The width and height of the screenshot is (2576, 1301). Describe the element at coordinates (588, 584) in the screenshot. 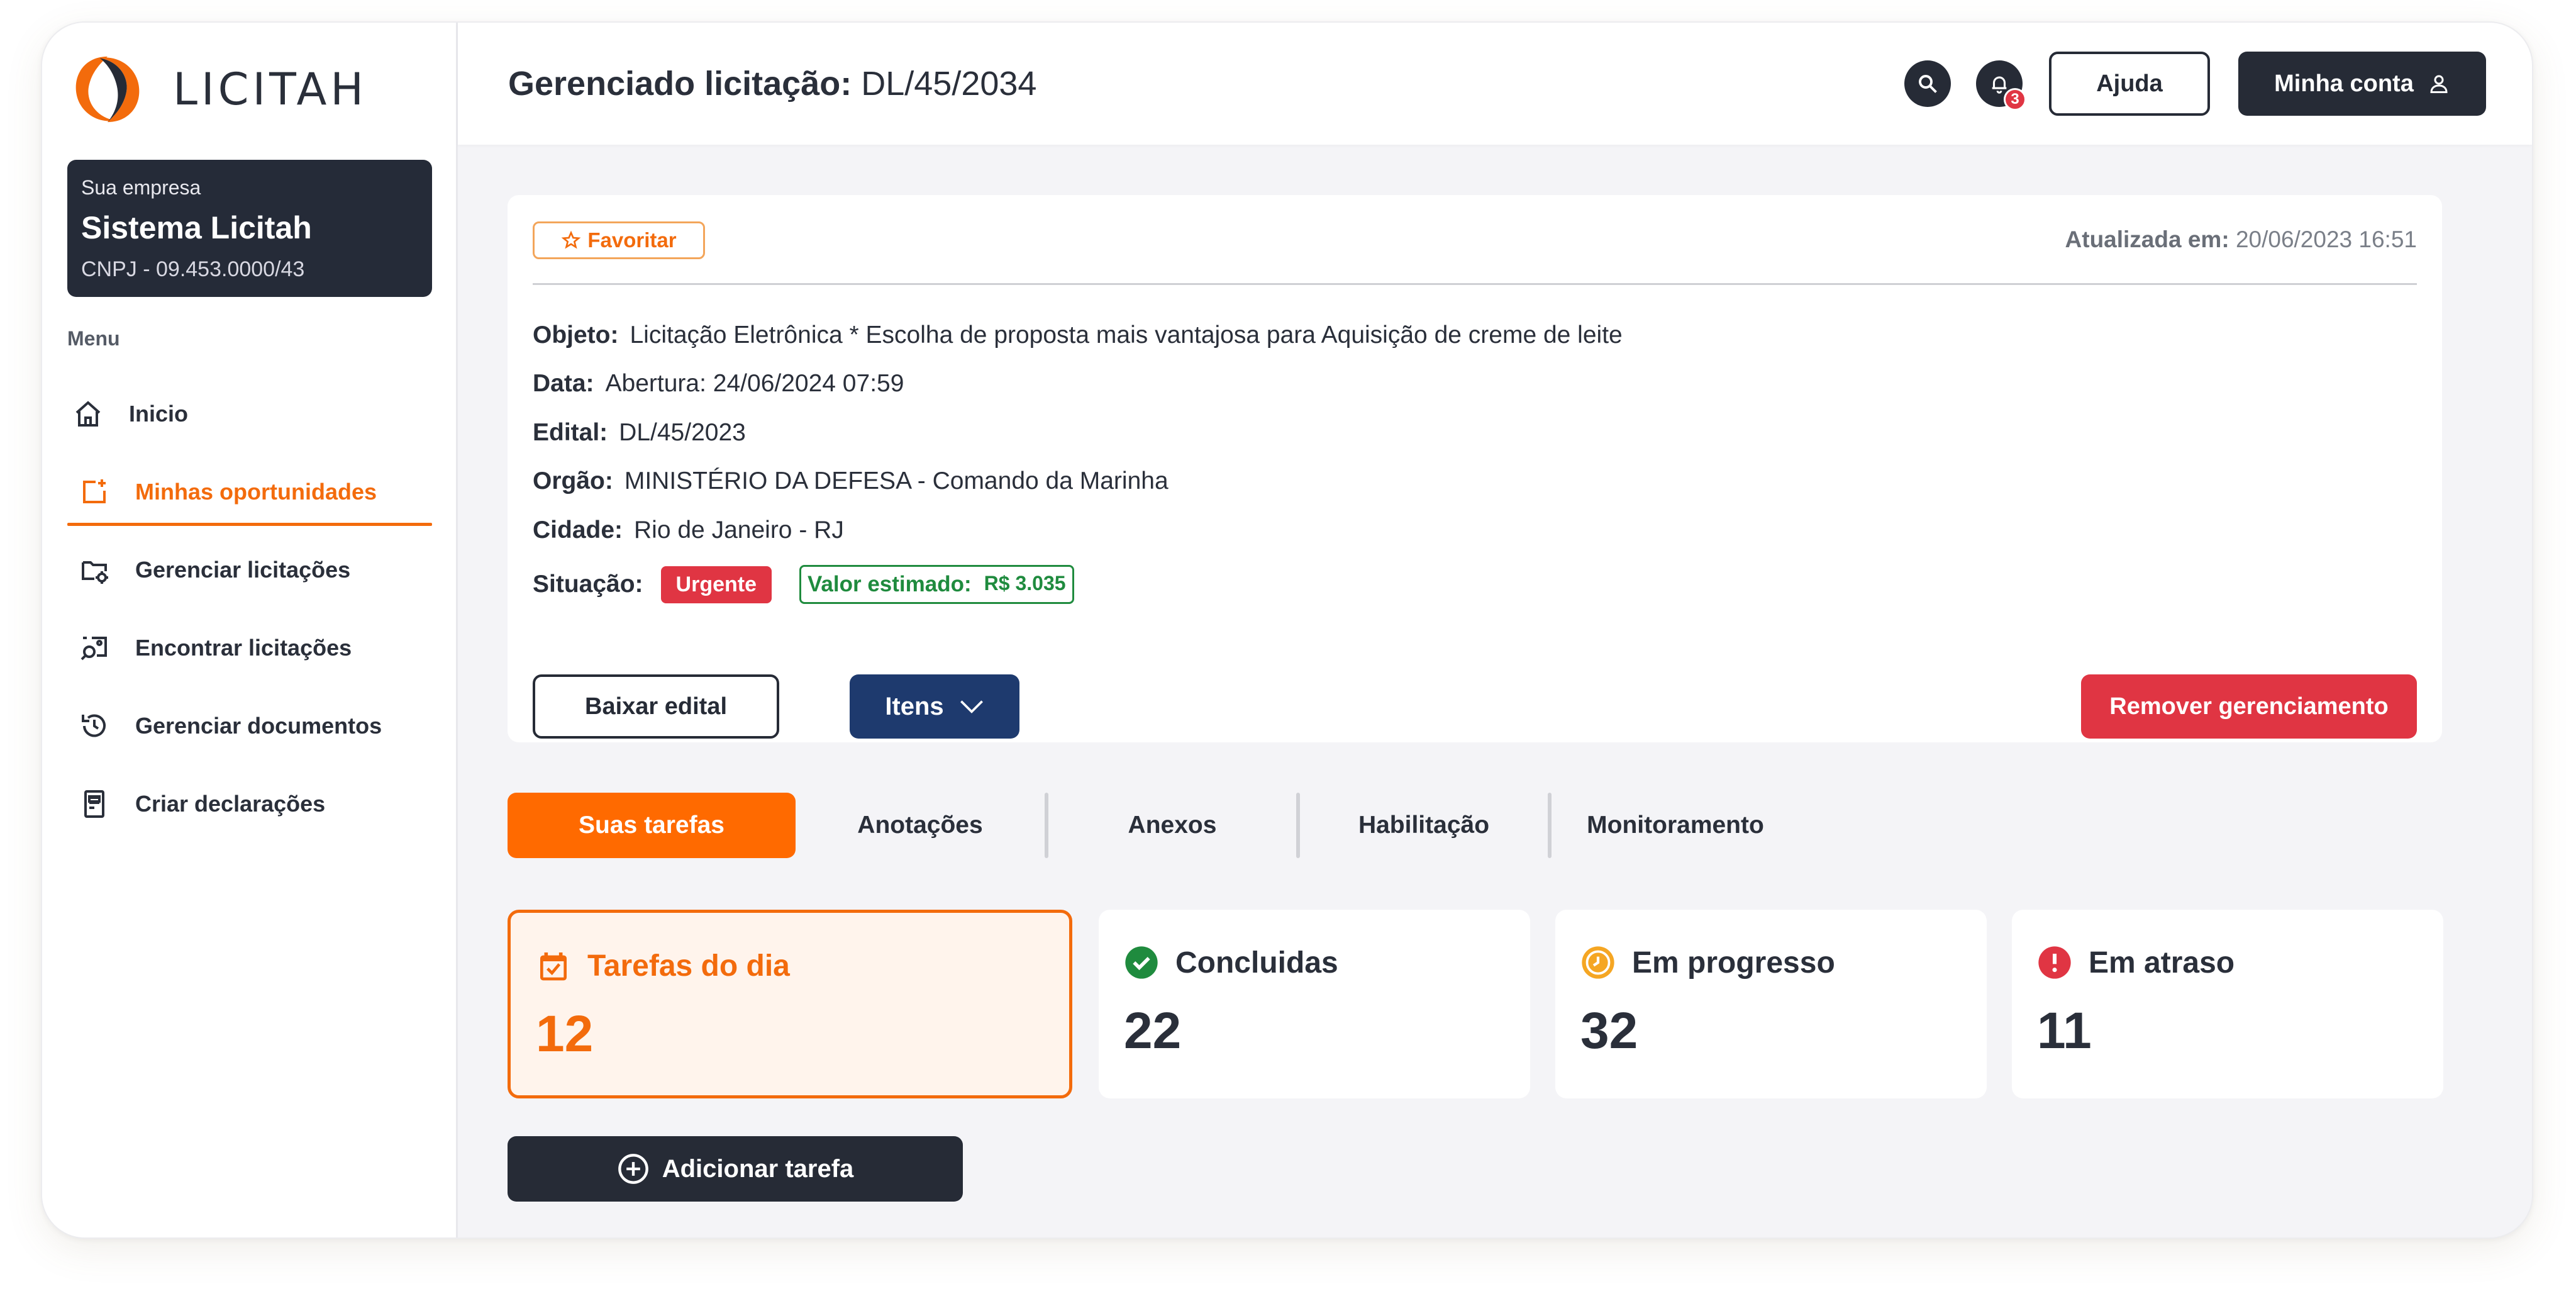

I see `field-label: Situação:` at that location.